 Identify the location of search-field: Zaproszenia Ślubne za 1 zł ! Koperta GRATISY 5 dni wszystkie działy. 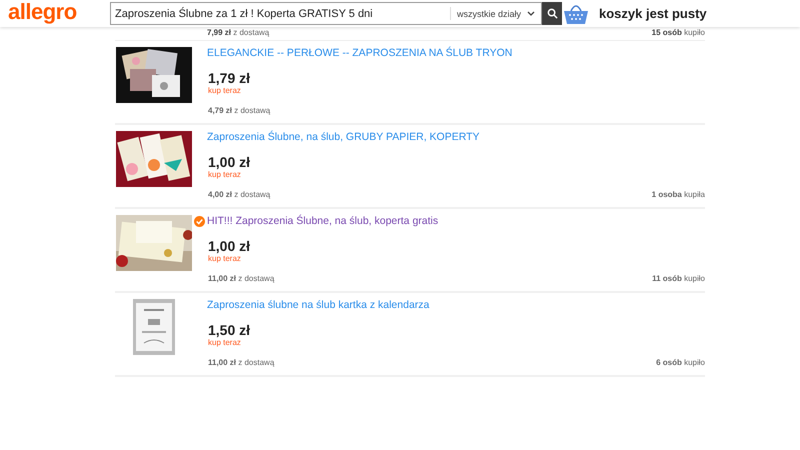
(326, 13).